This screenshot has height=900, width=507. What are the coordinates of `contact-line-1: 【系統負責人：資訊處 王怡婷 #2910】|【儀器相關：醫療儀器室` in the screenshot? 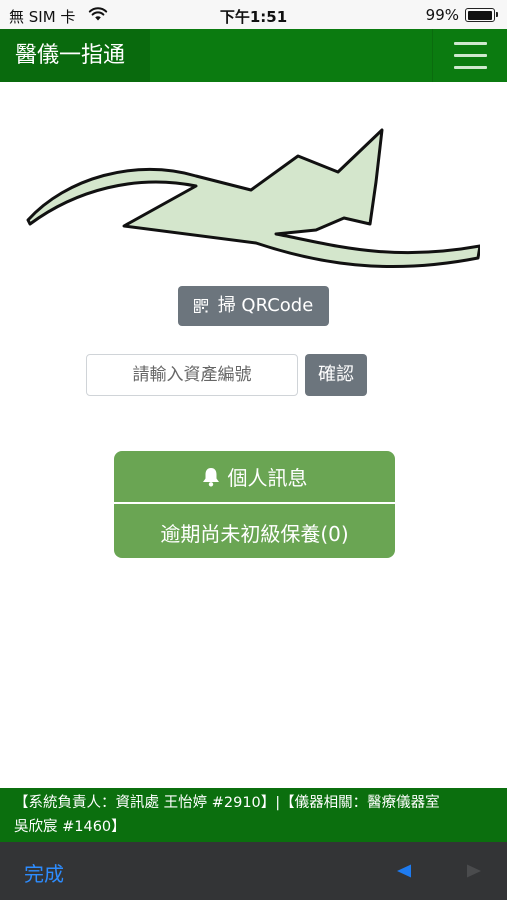 It's located at (227, 803).